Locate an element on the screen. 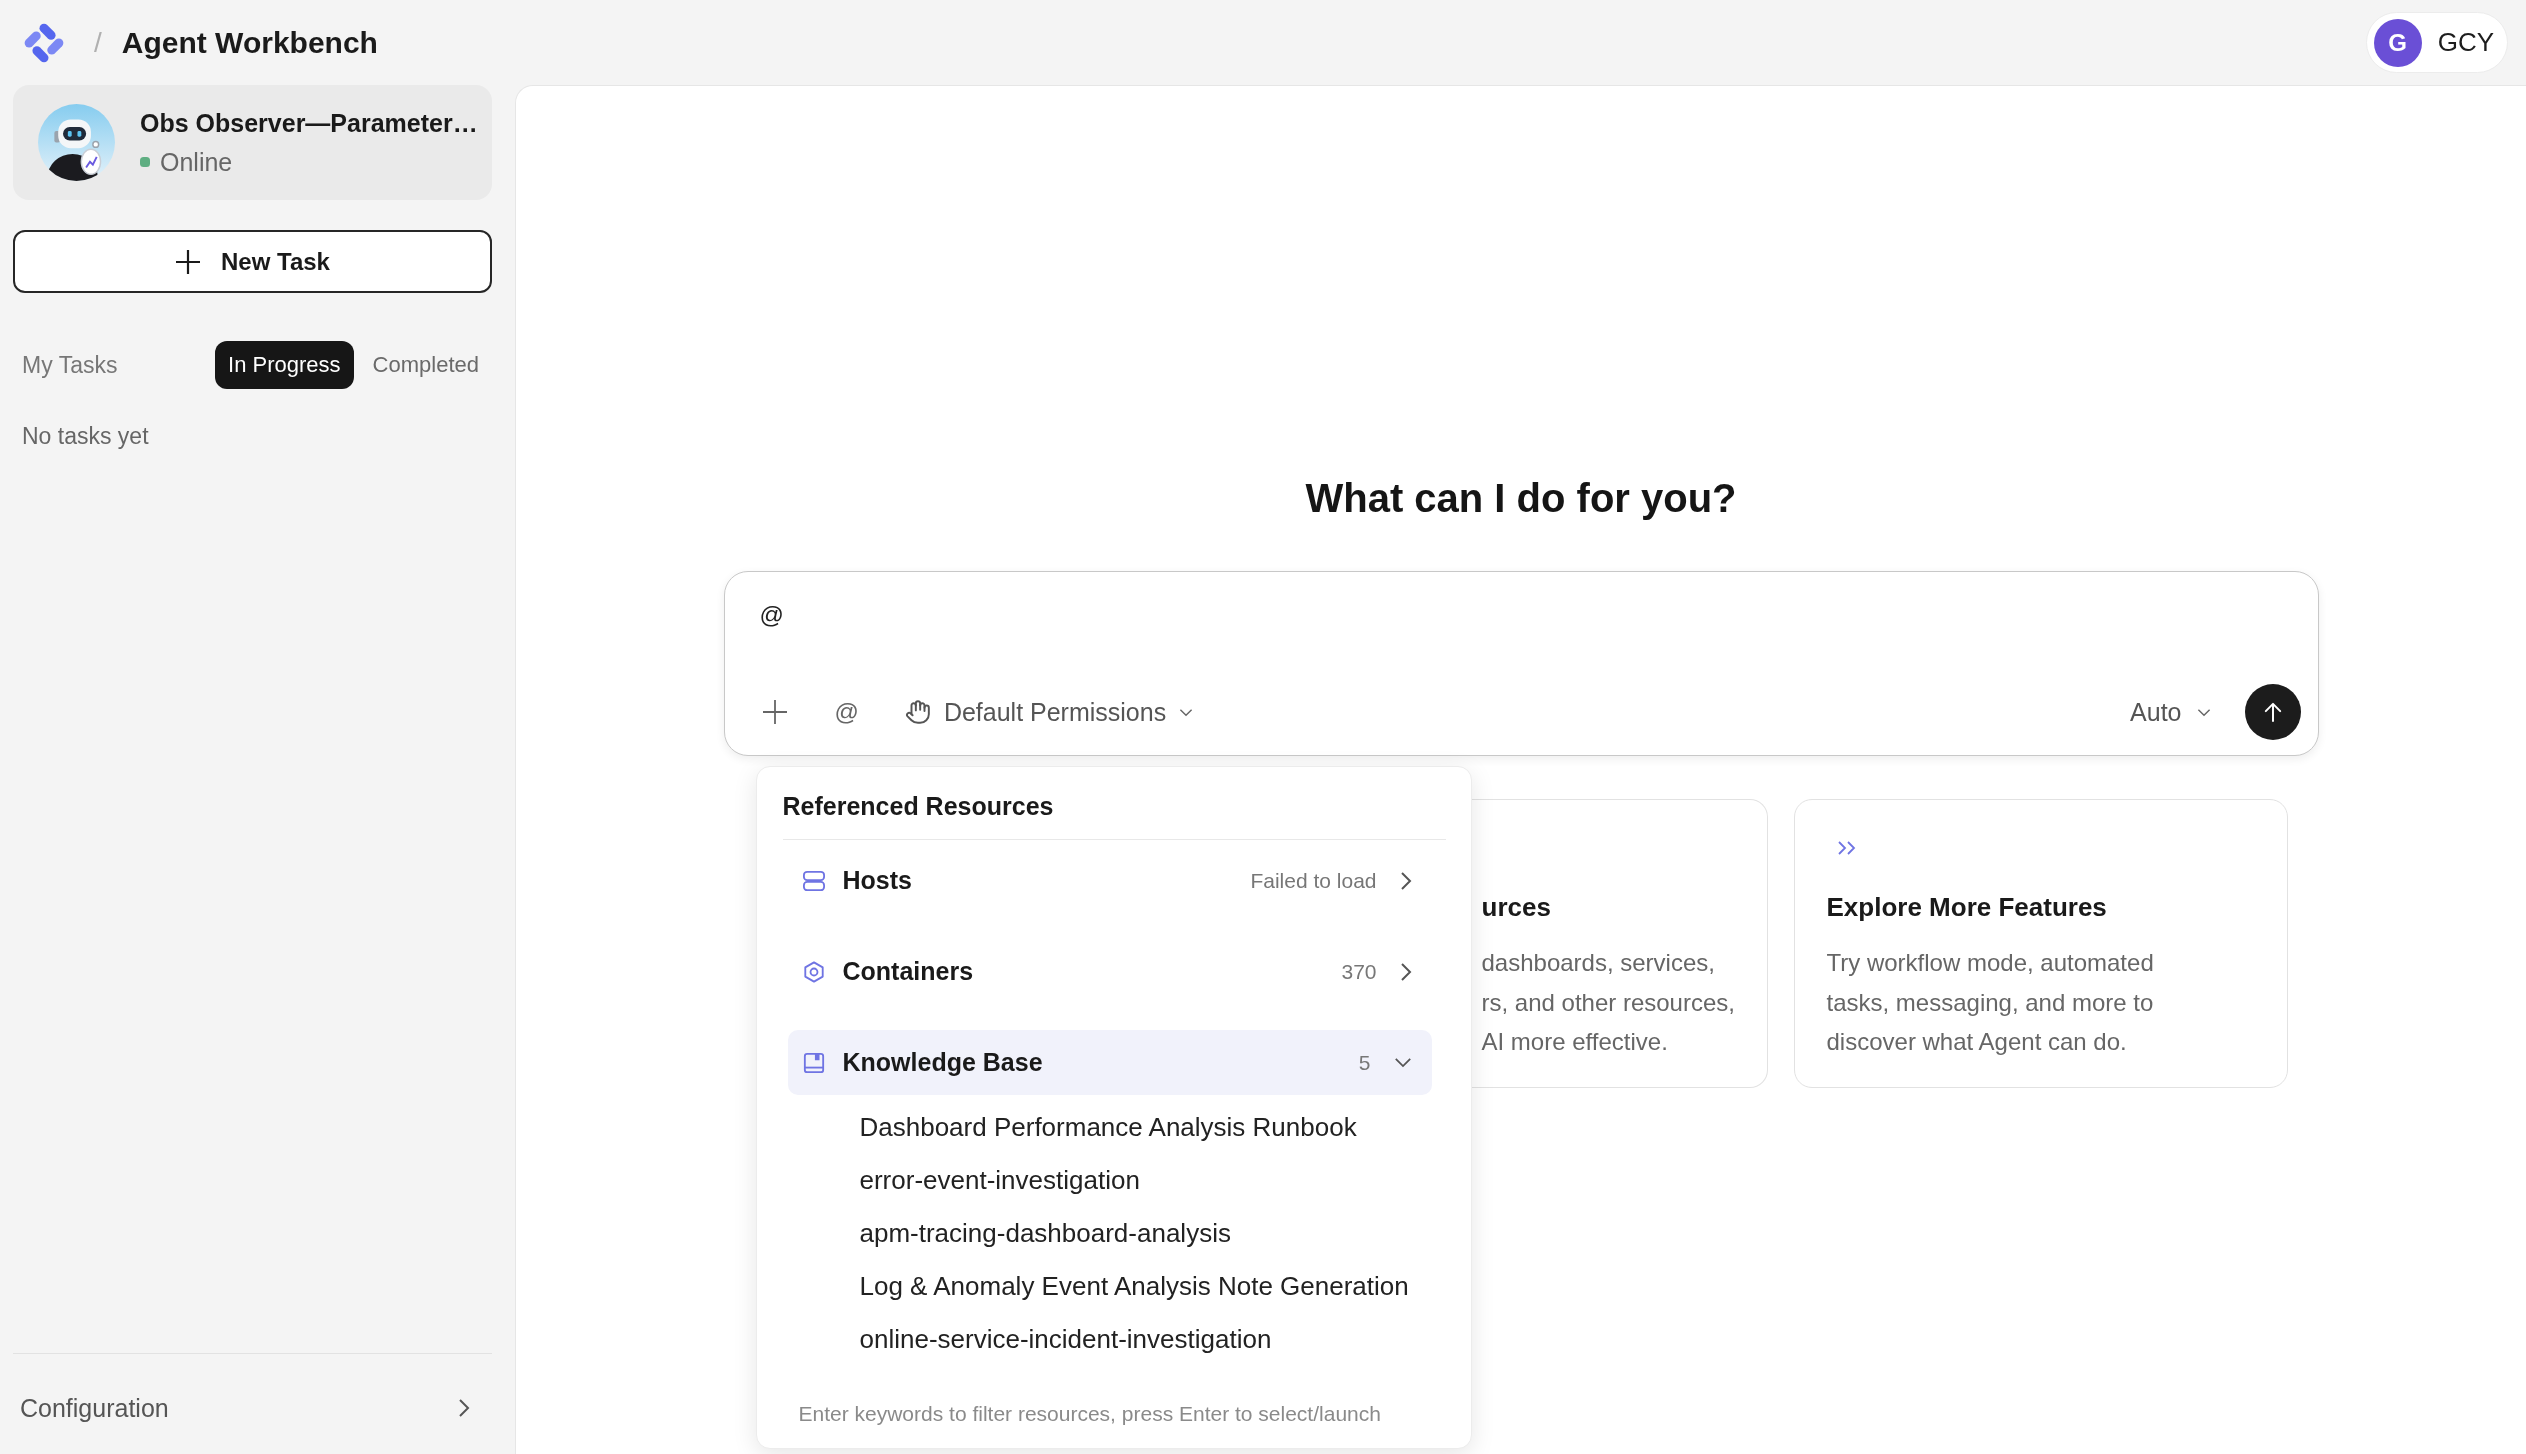 This screenshot has width=2526, height=1454. agent-status: Online is located at coordinates (196, 162).